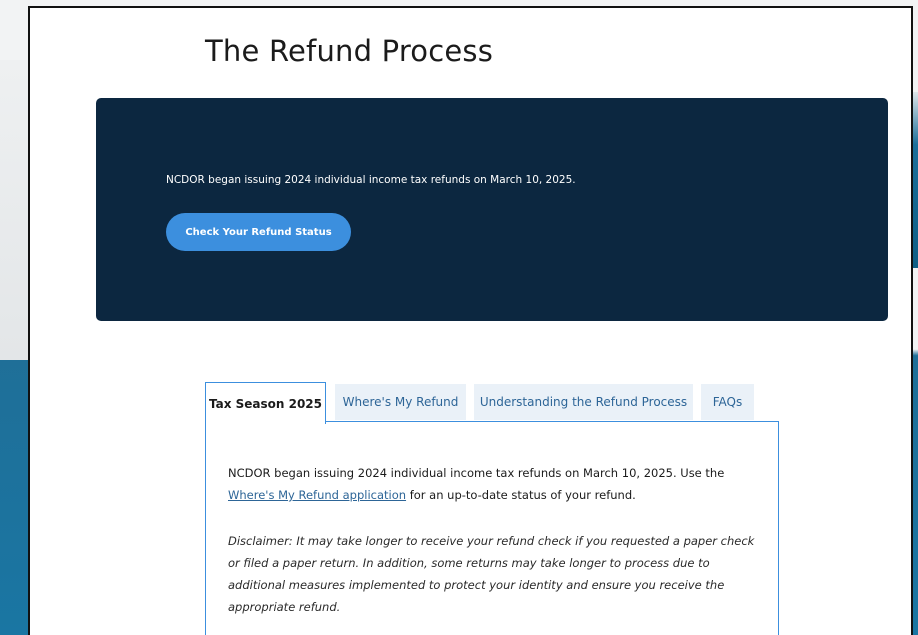 Image resolution: width=918 pixels, height=635 pixels. I want to click on background-panel-left, so click(15, 210).